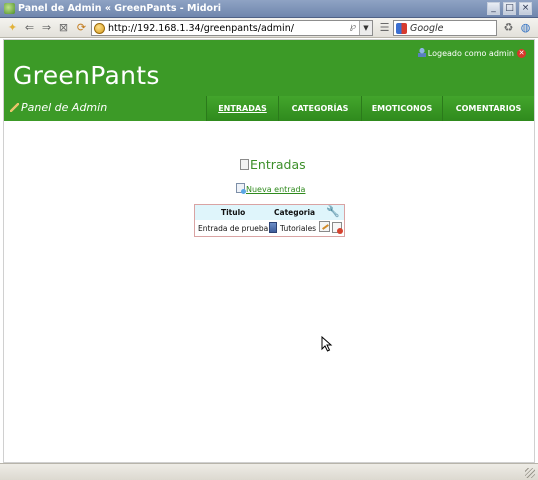  I want to click on reload-icon: ⟳, so click(81, 27).